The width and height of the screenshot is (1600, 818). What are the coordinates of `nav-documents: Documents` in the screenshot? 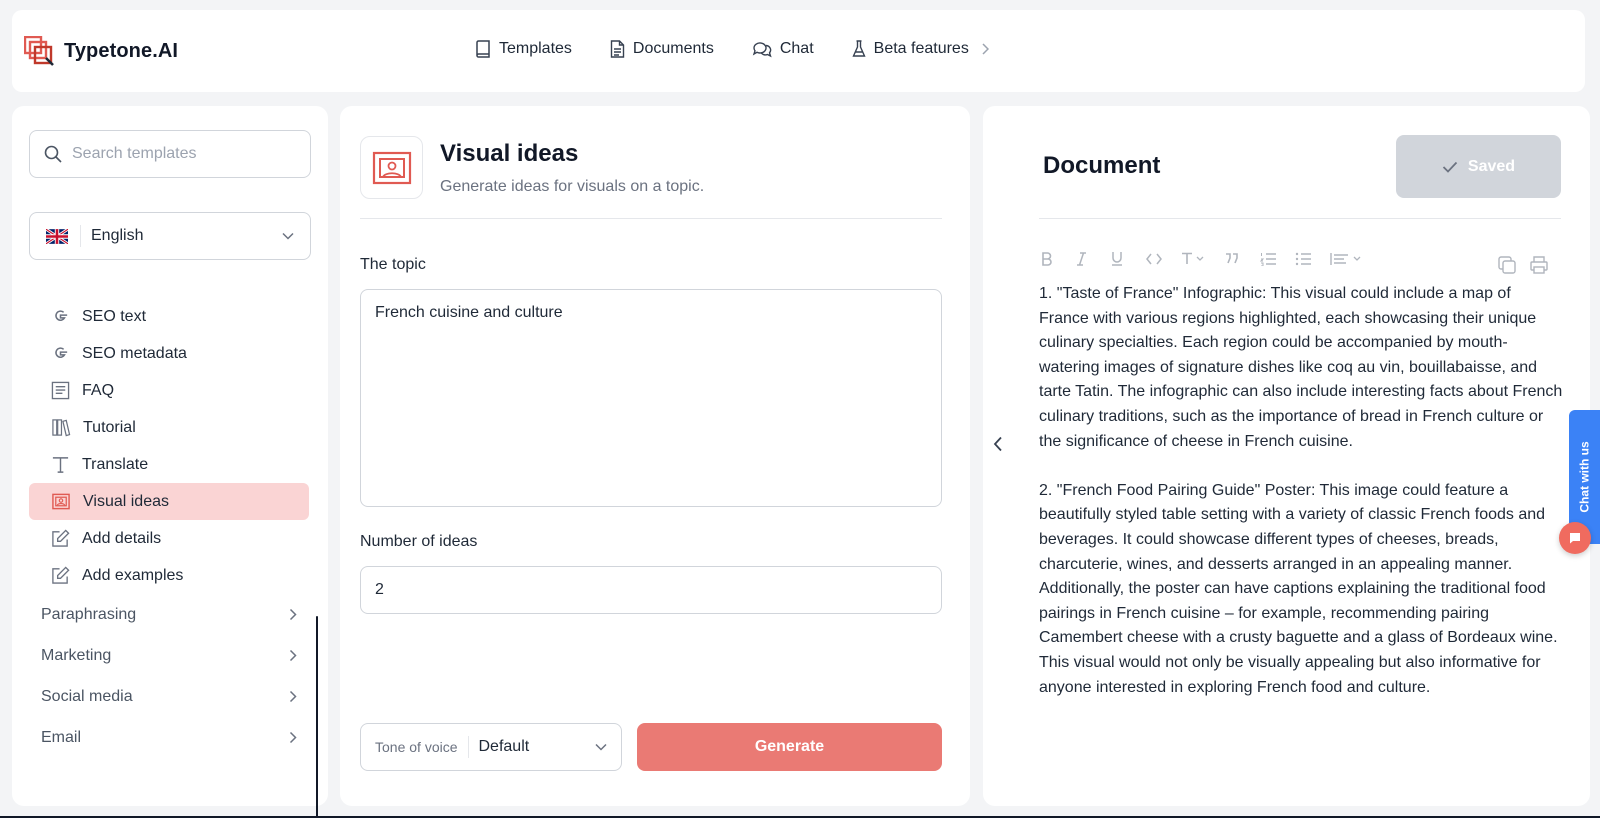 It's located at (662, 49).